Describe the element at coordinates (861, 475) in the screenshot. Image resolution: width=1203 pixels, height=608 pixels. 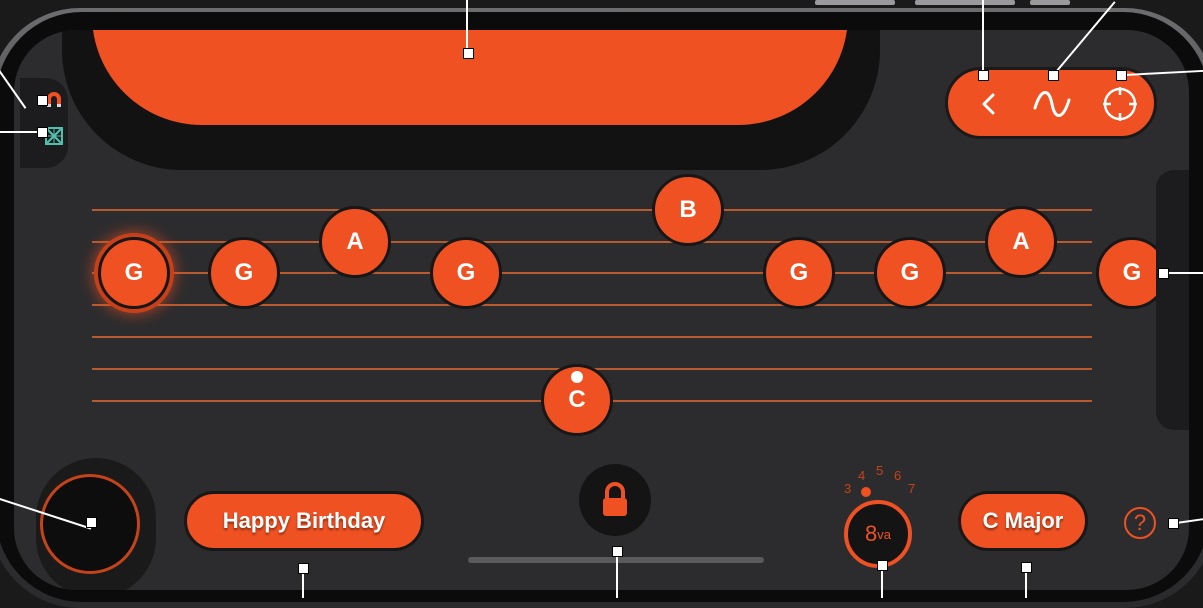
I see `octave-number: 4` at that location.